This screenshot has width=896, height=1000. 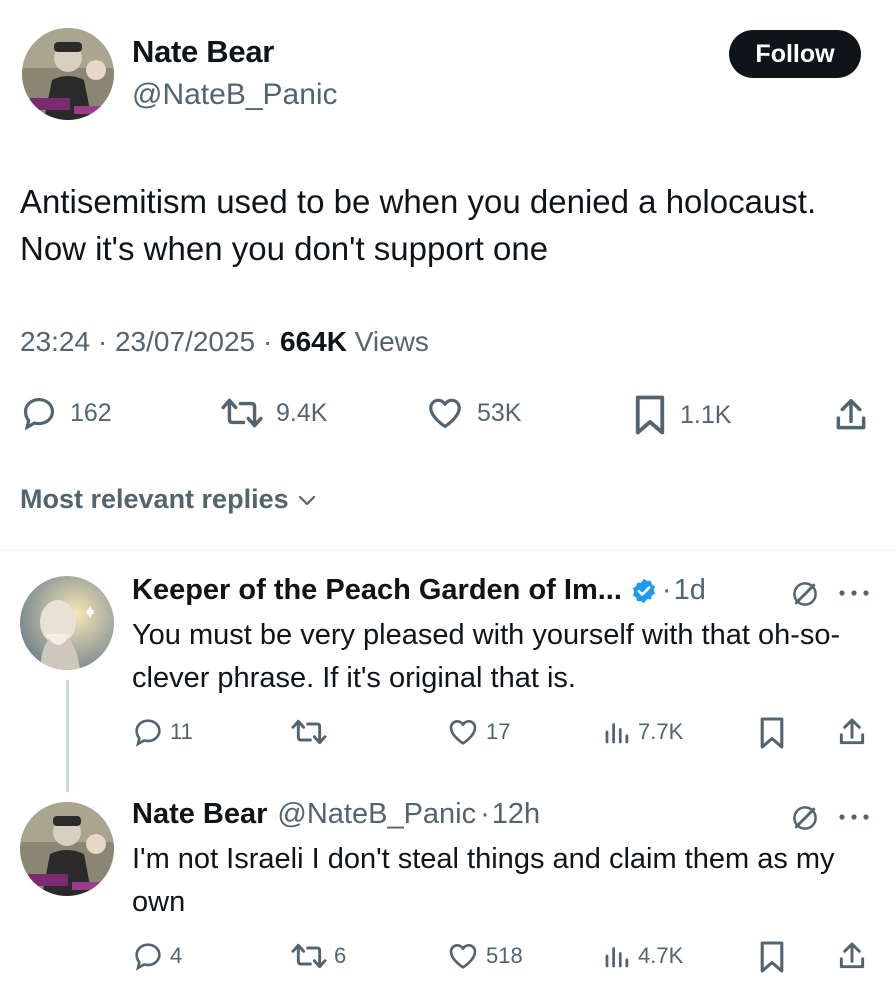 What do you see at coordinates (643, 590) in the screenshot?
I see `verified-badge-icon` at bounding box center [643, 590].